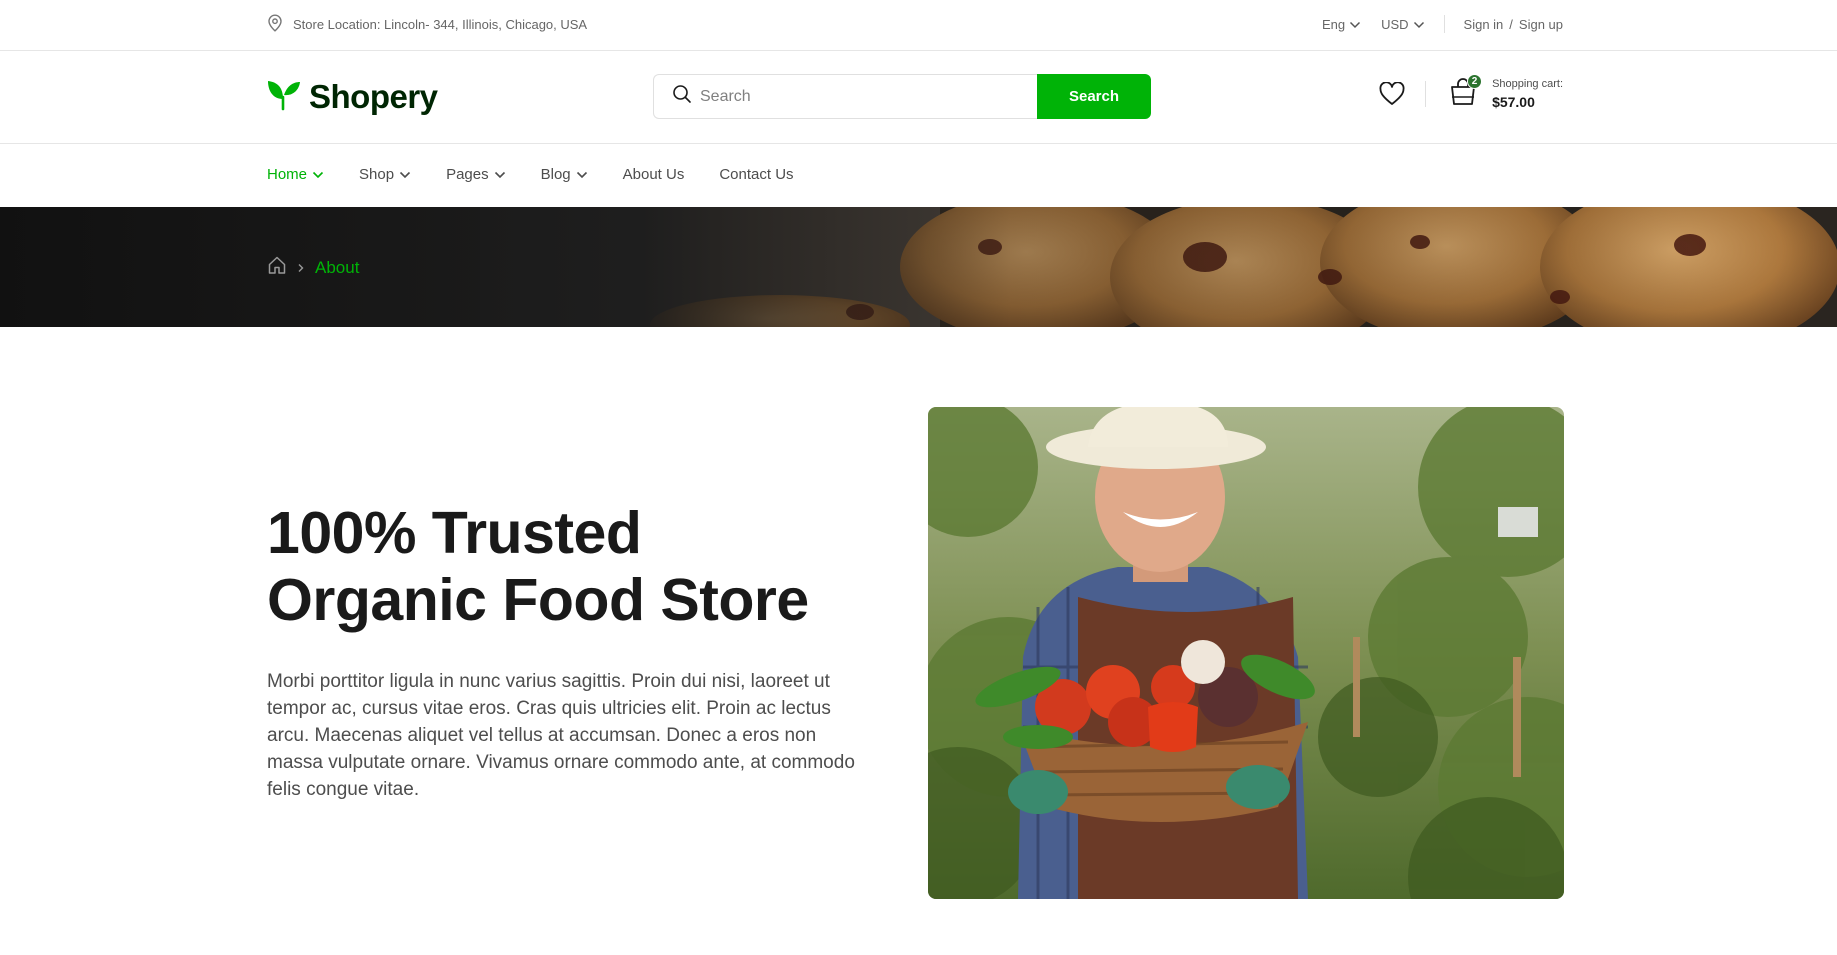 The image size is (1837, 955). What do you see at coordinates (1475, 81) in the screenshot?
I see `cart-count-badge: 2` at bounding box center [1475, 81].